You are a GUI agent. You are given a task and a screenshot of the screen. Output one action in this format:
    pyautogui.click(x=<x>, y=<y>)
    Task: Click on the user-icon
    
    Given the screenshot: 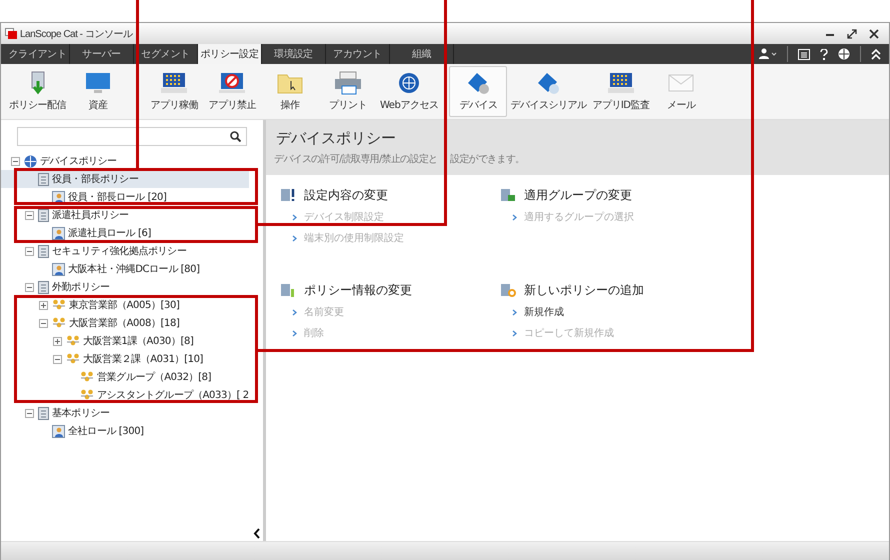 What is the action you would take?
    pyautogui.click(x=768, y=54)
    